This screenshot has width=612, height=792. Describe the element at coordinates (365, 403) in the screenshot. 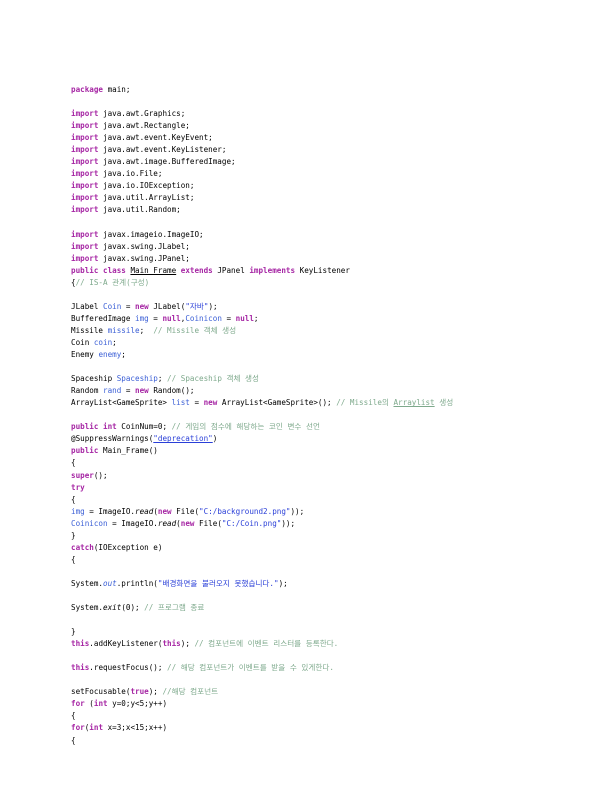

I see `code-token: // Missile의` at that location.